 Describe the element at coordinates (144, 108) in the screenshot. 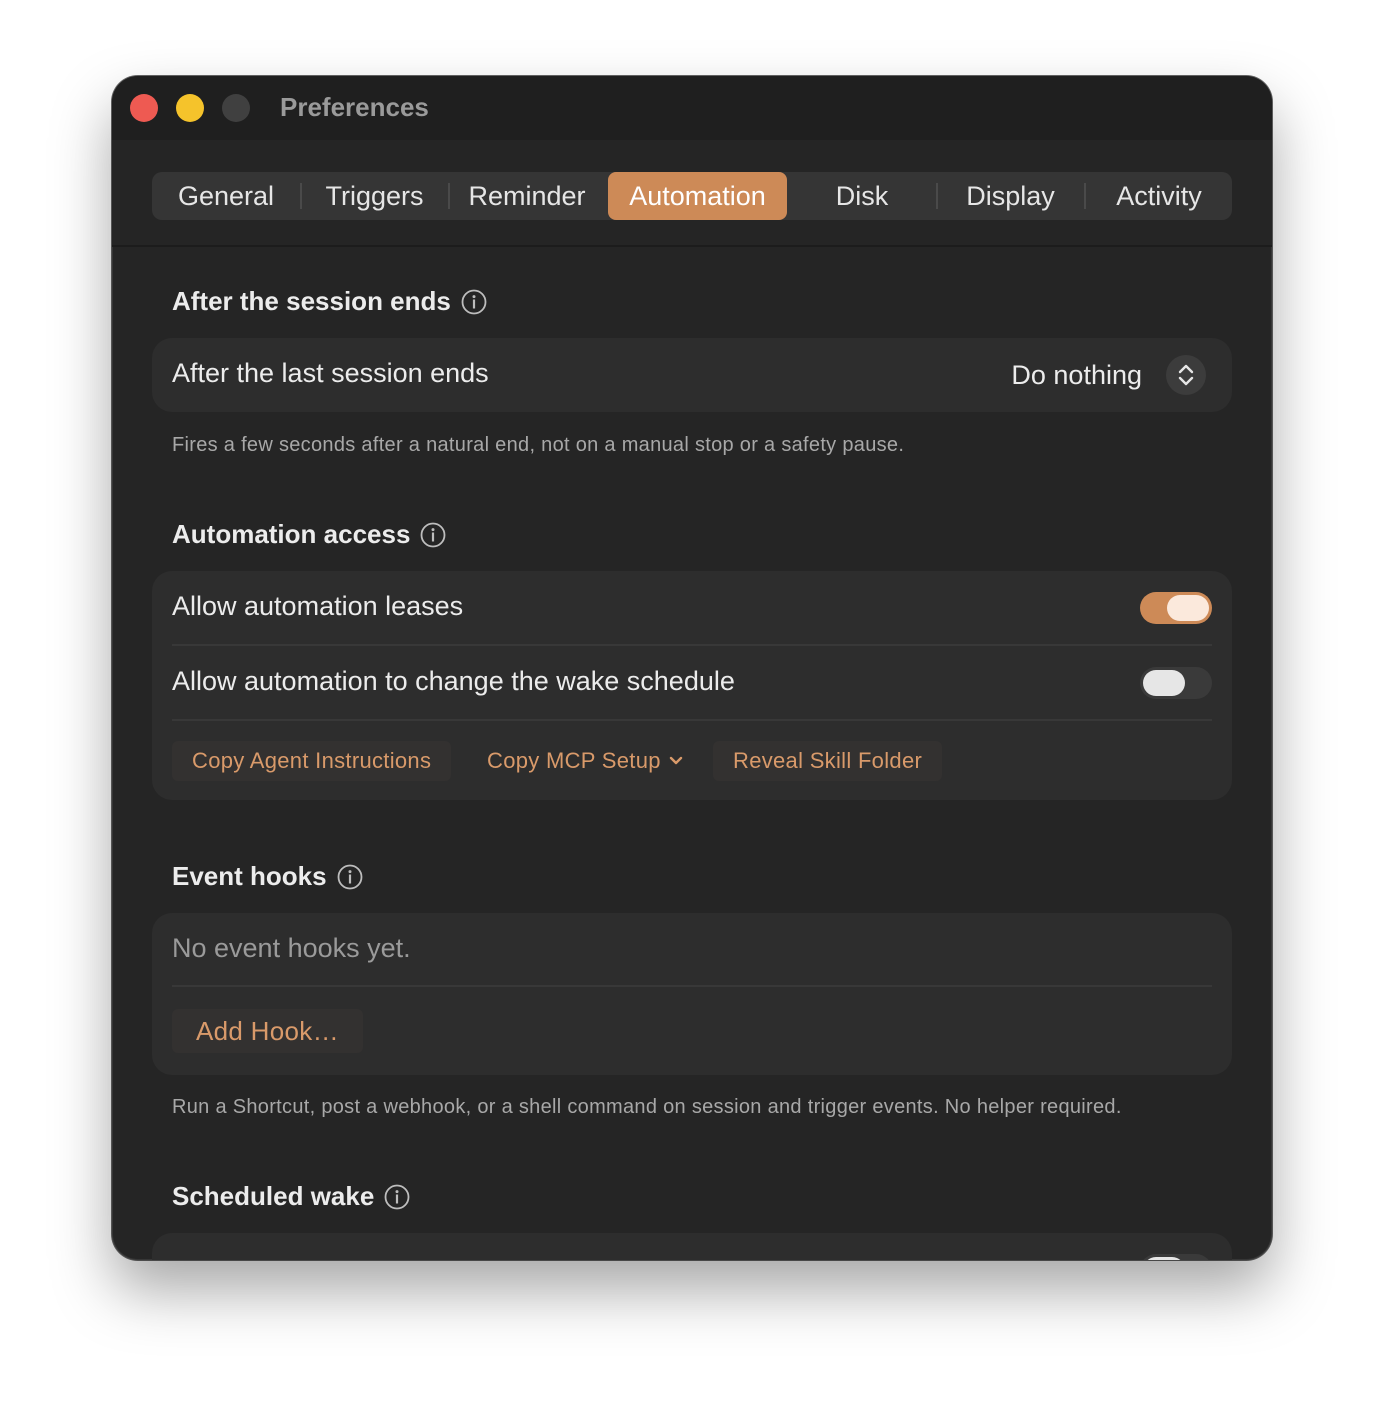

I see `close-window-button` at that location.